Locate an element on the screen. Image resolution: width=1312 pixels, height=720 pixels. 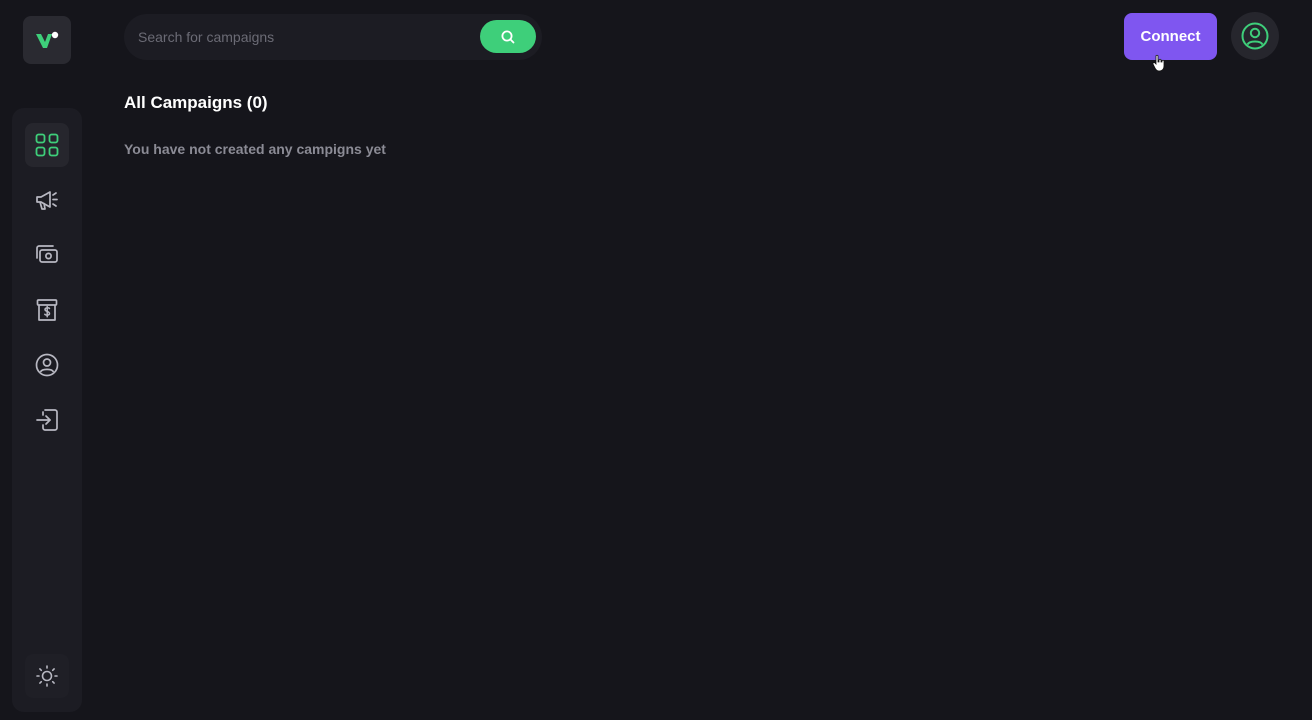
sidebar-item-payments is located at coordinates (47, 255).